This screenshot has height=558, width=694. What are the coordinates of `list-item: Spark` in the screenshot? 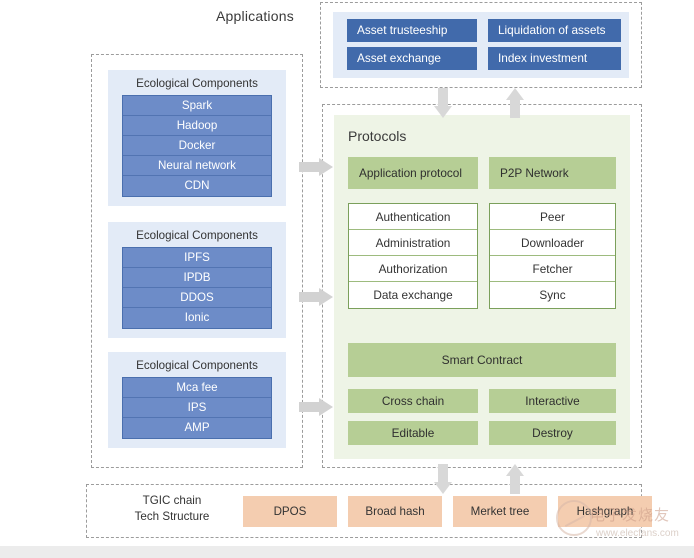 It's located at (197, 106).